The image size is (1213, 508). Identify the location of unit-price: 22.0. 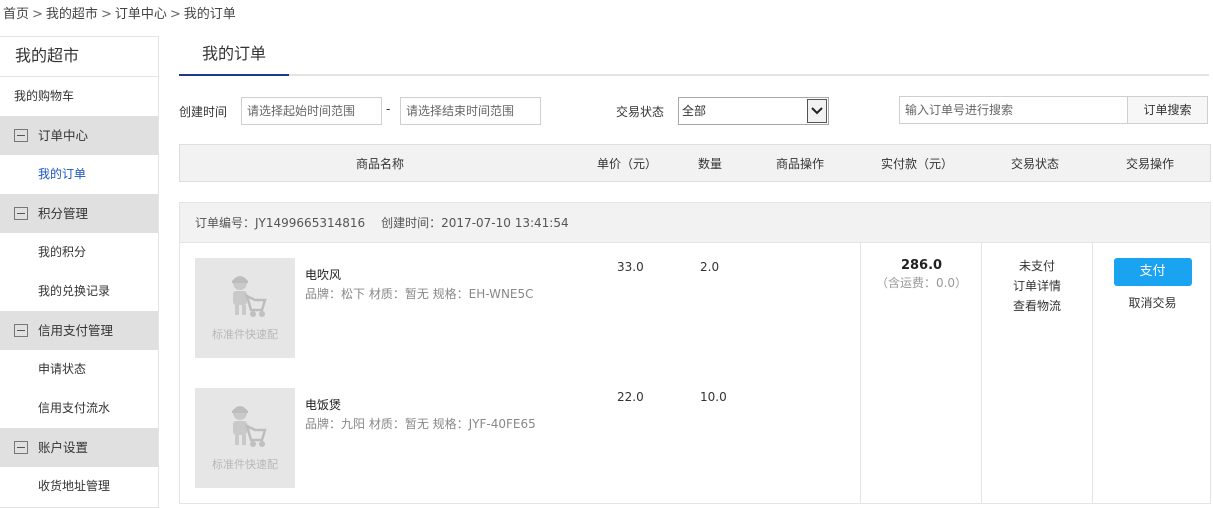
(630, 397).